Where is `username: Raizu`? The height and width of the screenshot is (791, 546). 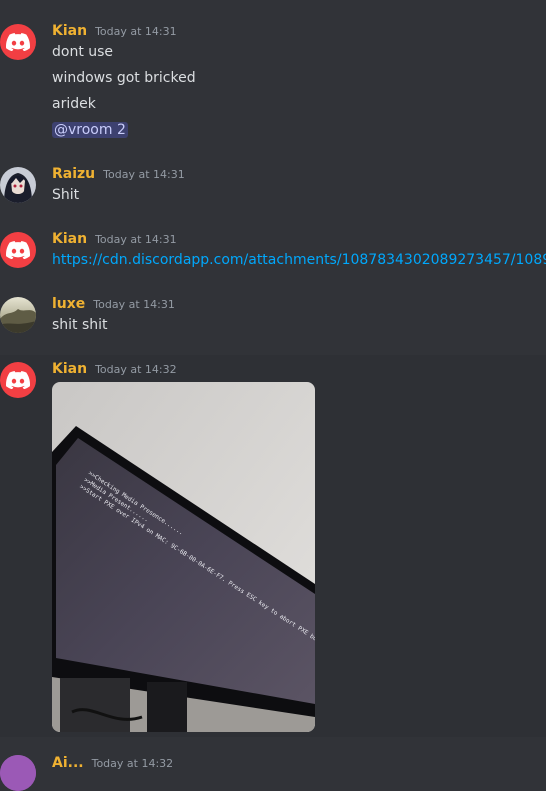 username: Raizu is located at coordinates (73, 174).